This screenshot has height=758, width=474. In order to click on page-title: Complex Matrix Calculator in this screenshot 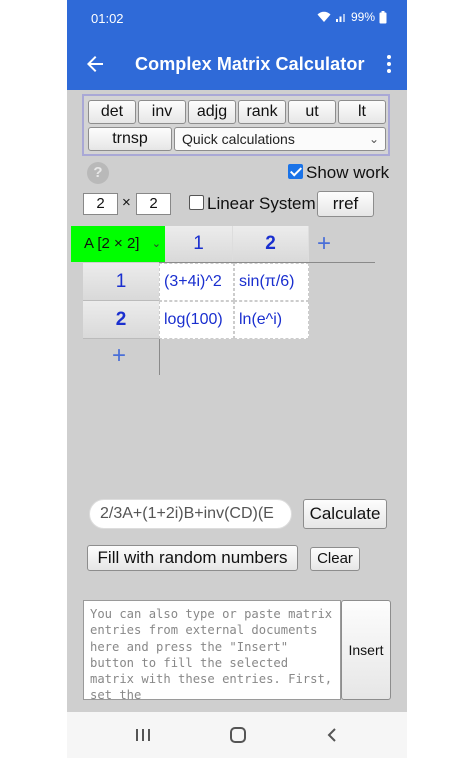, I will do `click(250, 64)`.